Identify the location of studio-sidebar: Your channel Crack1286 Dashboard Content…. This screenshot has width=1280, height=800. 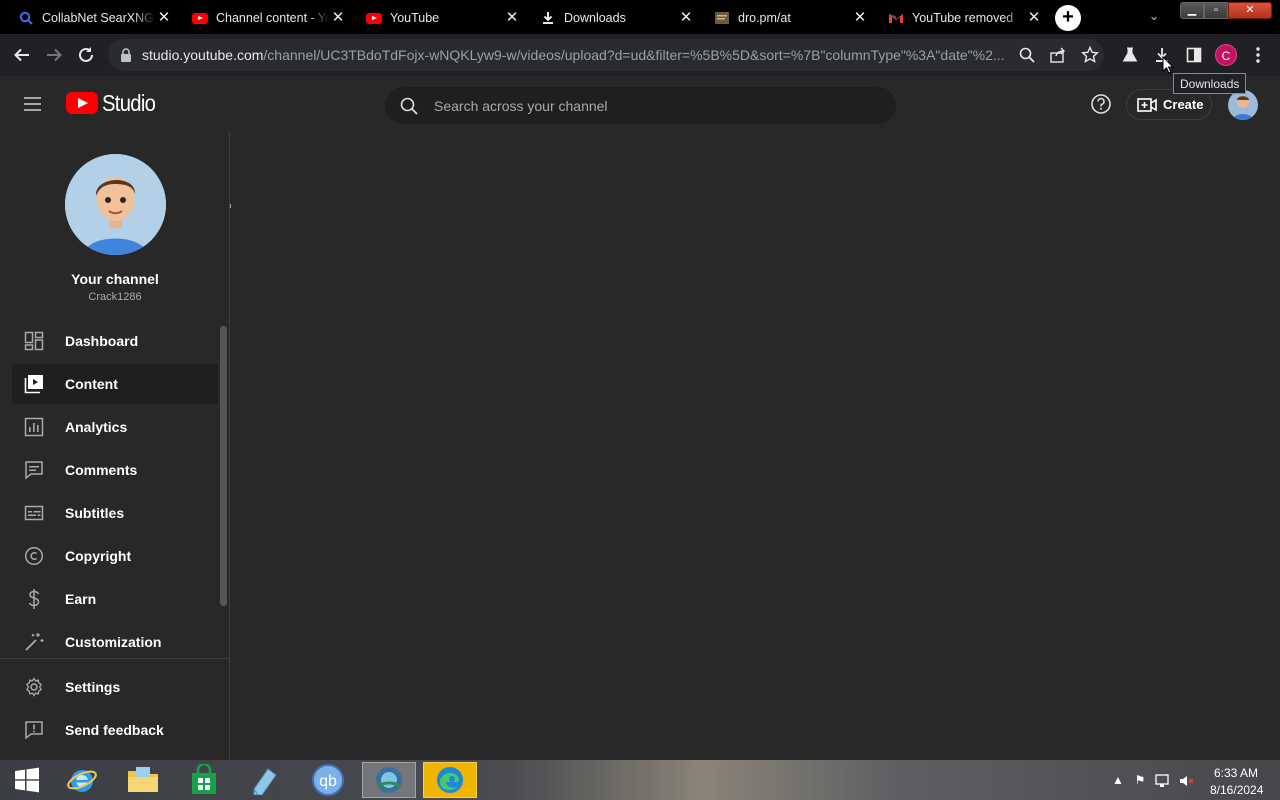
(115, 446).